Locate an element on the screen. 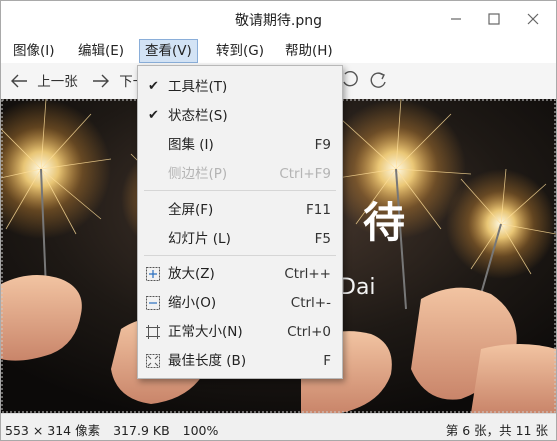 This screenshot has height=441, width=557. rotate-right-button is located at coordinates (378, 81).